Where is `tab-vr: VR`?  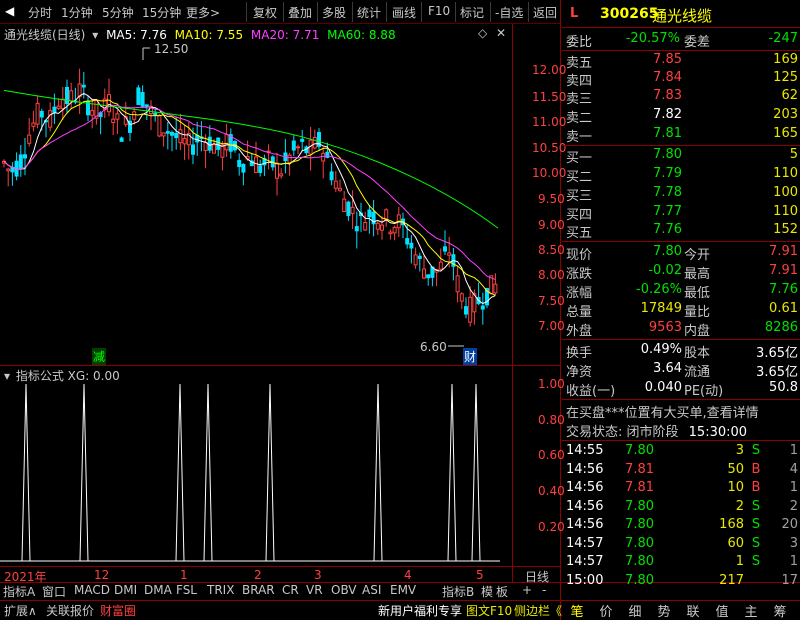 tab-vr: VR is located at coordinates (314, 590).